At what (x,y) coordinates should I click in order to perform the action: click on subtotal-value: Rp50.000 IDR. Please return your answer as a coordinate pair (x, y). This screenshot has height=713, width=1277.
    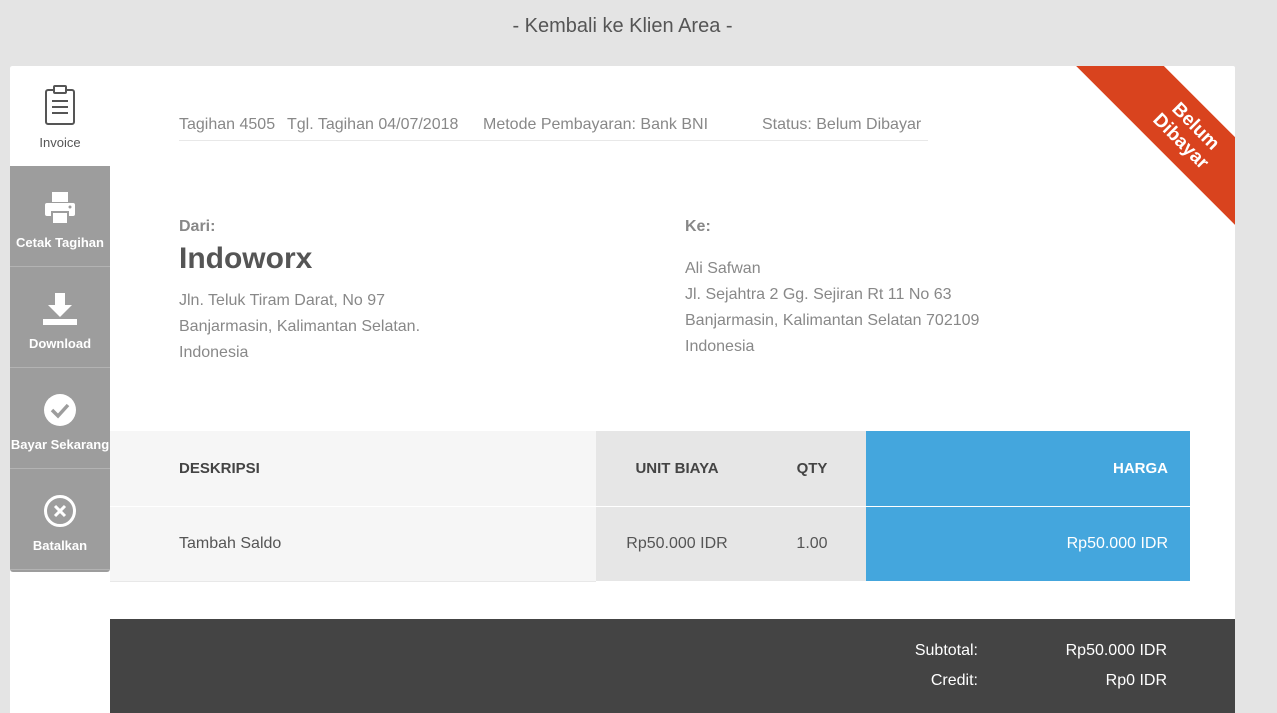
    Looking at the image, I should click on (1116, 650).